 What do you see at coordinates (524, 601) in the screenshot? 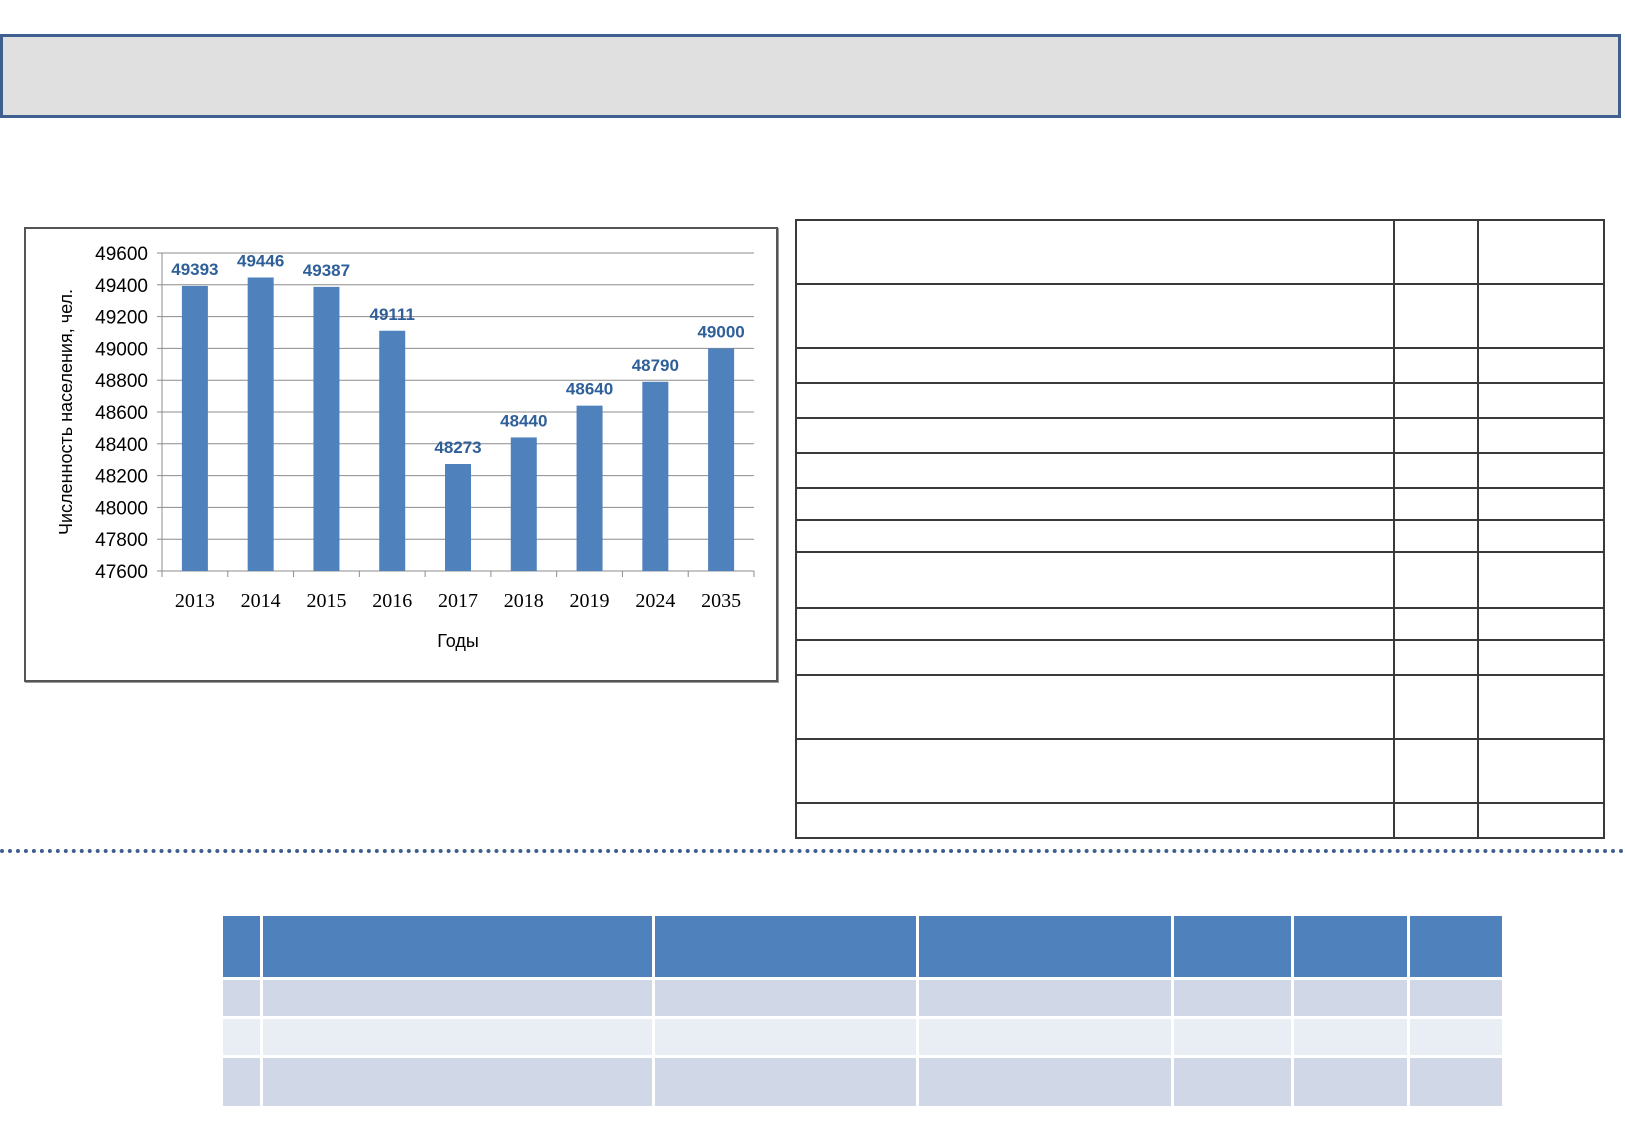
I see `x-tick-label: 2018` at bounding box center [524, 601].